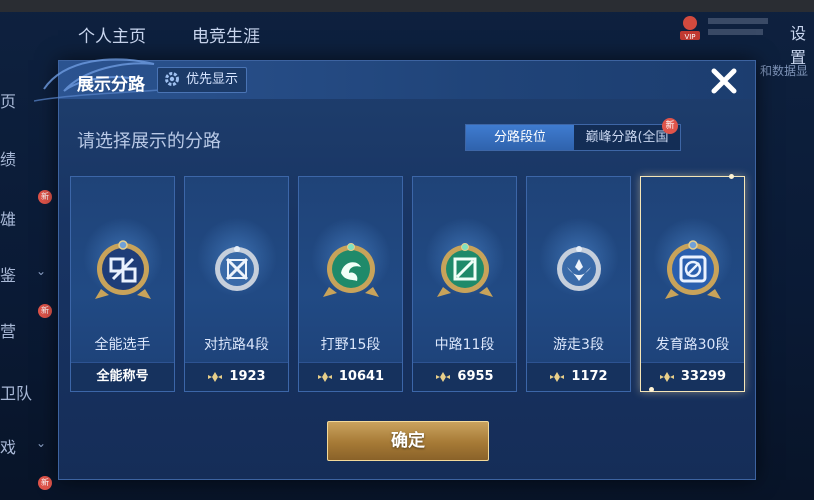  What do you see at coordinates (122, 345) in the screenshot?
I see `lane-name: 全能选手` at bounding box center [122, 345].